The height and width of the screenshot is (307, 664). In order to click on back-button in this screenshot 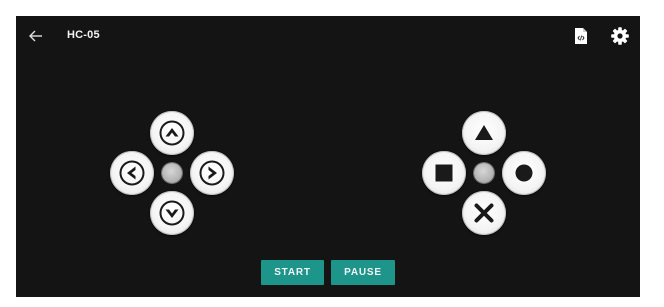, I will do `click(36, 36)`.